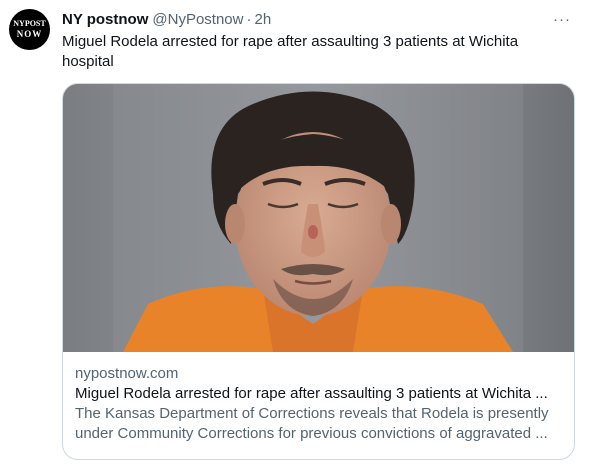 The width and height of the screenshot is (590, 472). Describe the element at coordinates (262, 19) in the screenshot. I see `timestamp: 2h` at that location.